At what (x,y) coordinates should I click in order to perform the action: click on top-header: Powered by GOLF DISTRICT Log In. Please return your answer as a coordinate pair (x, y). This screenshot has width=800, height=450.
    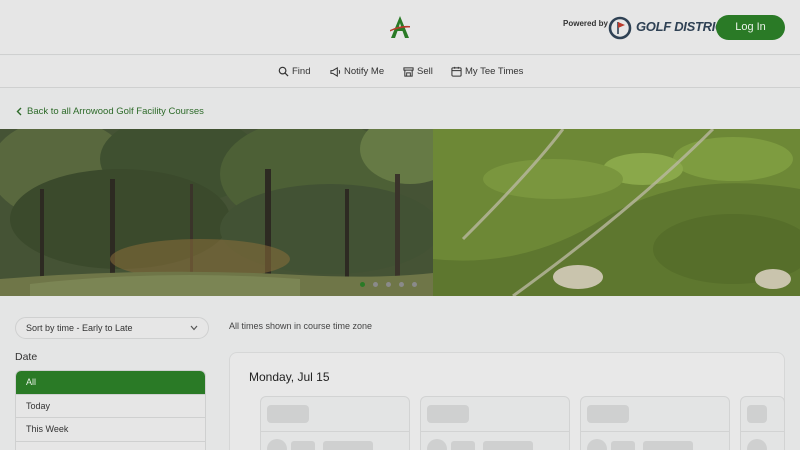
    Looking at the image, I should click on (400, 27).